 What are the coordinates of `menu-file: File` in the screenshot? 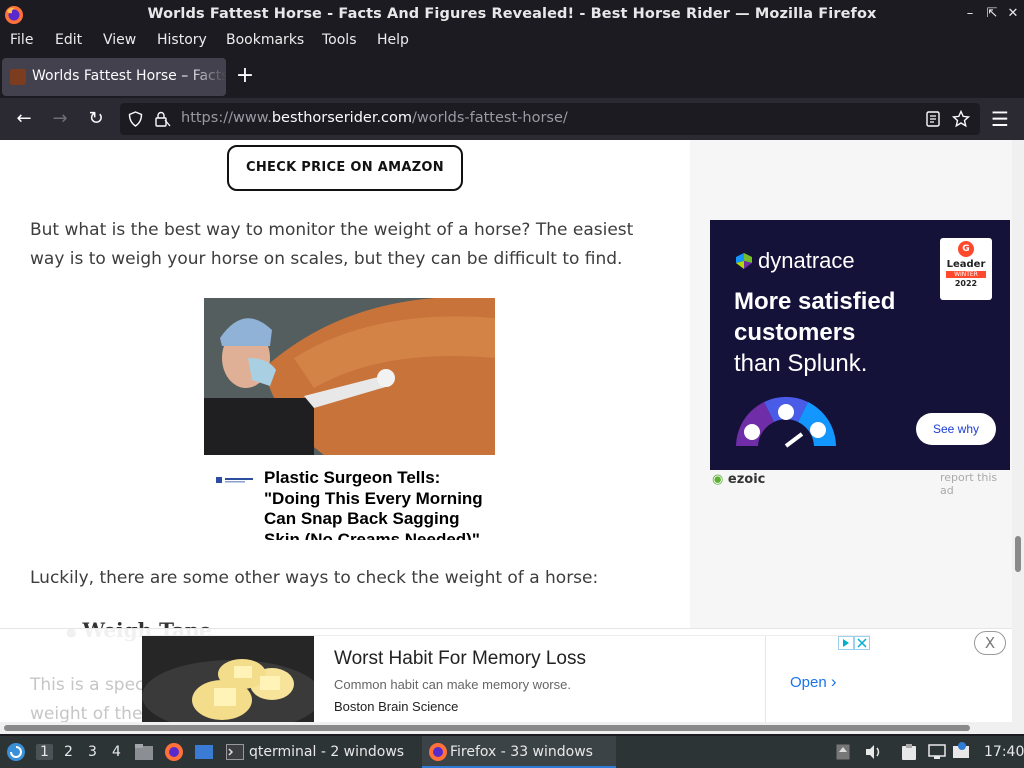 It's located at (21, 40).